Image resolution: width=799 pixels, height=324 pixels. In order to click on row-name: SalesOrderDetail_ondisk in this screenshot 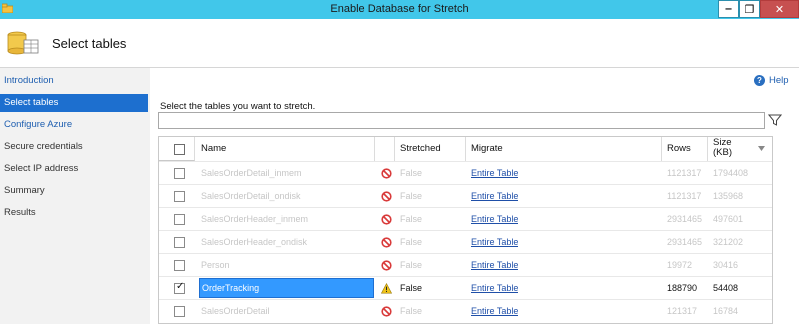, I will do `click(251, 196)`.